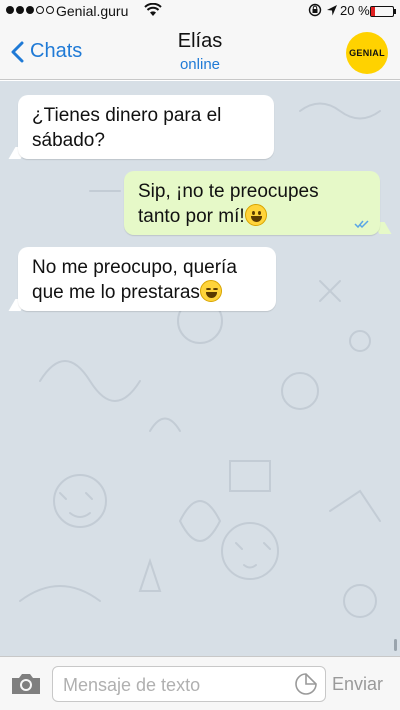 Image resolution: width=400 pixels, height=710 pixels. Describe the element at coordinates (134, 267) in the screenshot. I see `message-text-line: No me preocupo, quería` at that location.